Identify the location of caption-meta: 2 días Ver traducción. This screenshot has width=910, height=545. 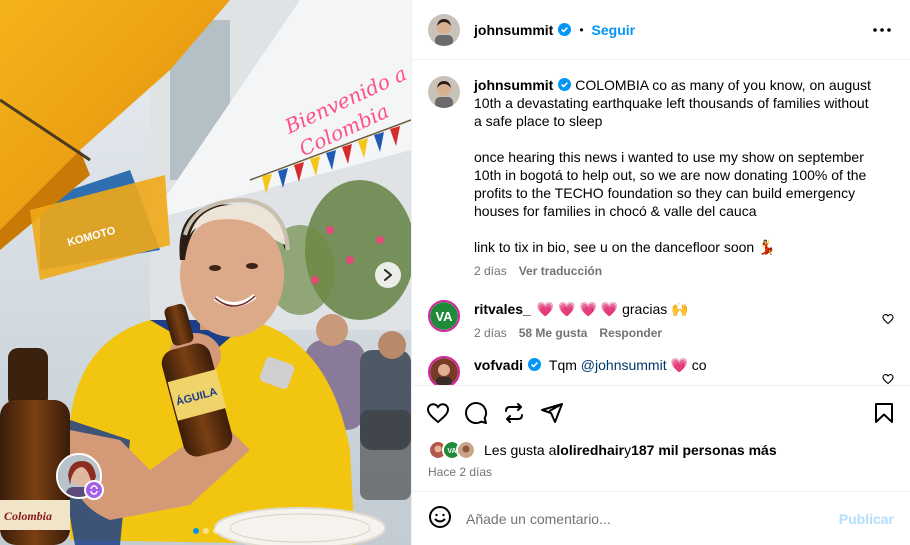
(674, 271).